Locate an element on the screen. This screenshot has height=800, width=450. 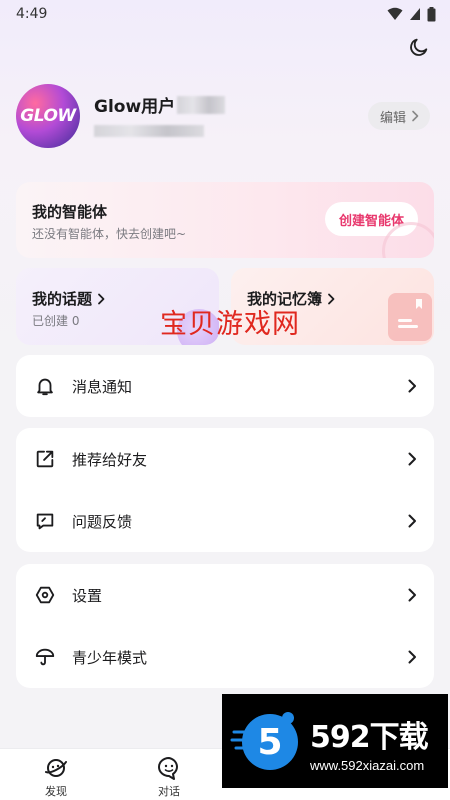
avatar: GLOW is located at coordinates (48, 116).